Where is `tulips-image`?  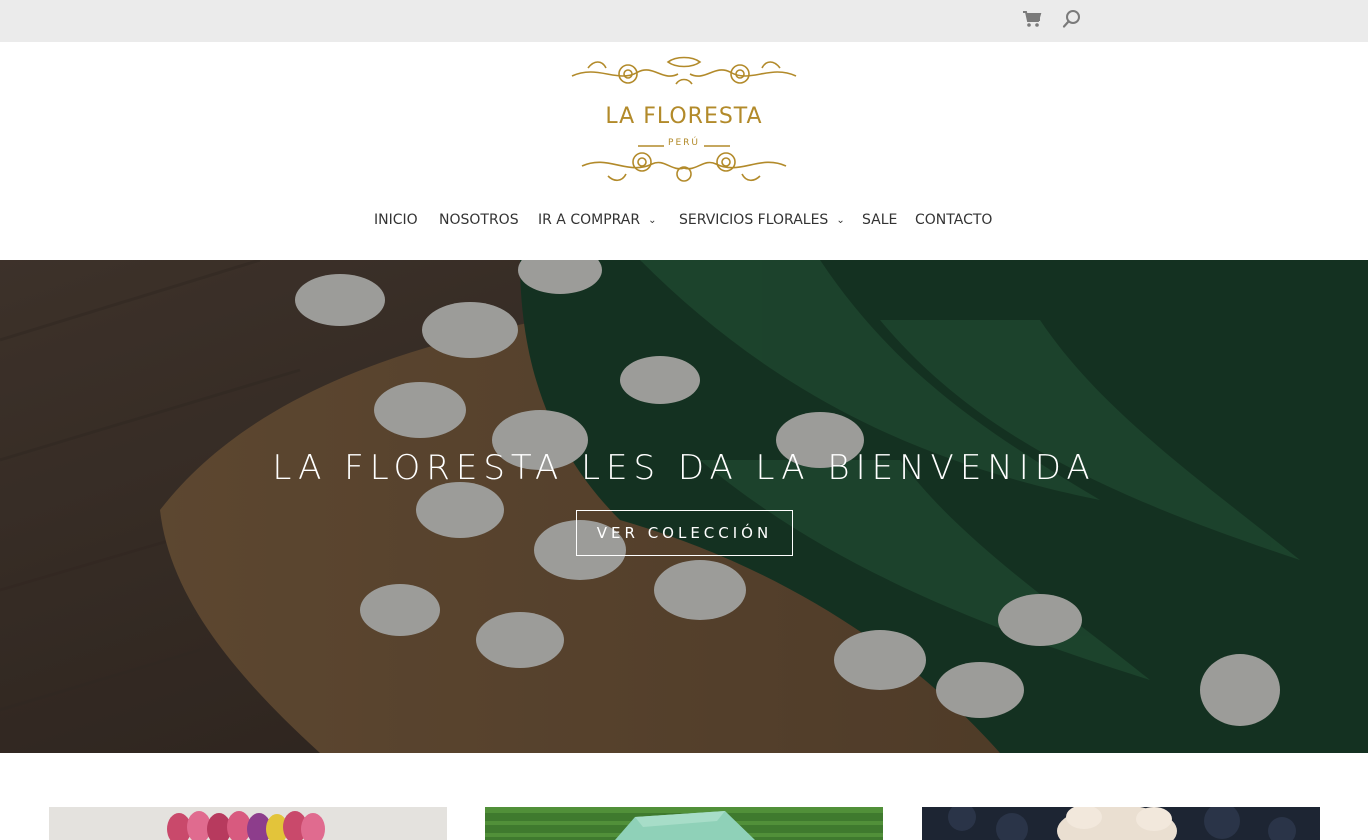 tulips-image is located at coordinates (248, 823).